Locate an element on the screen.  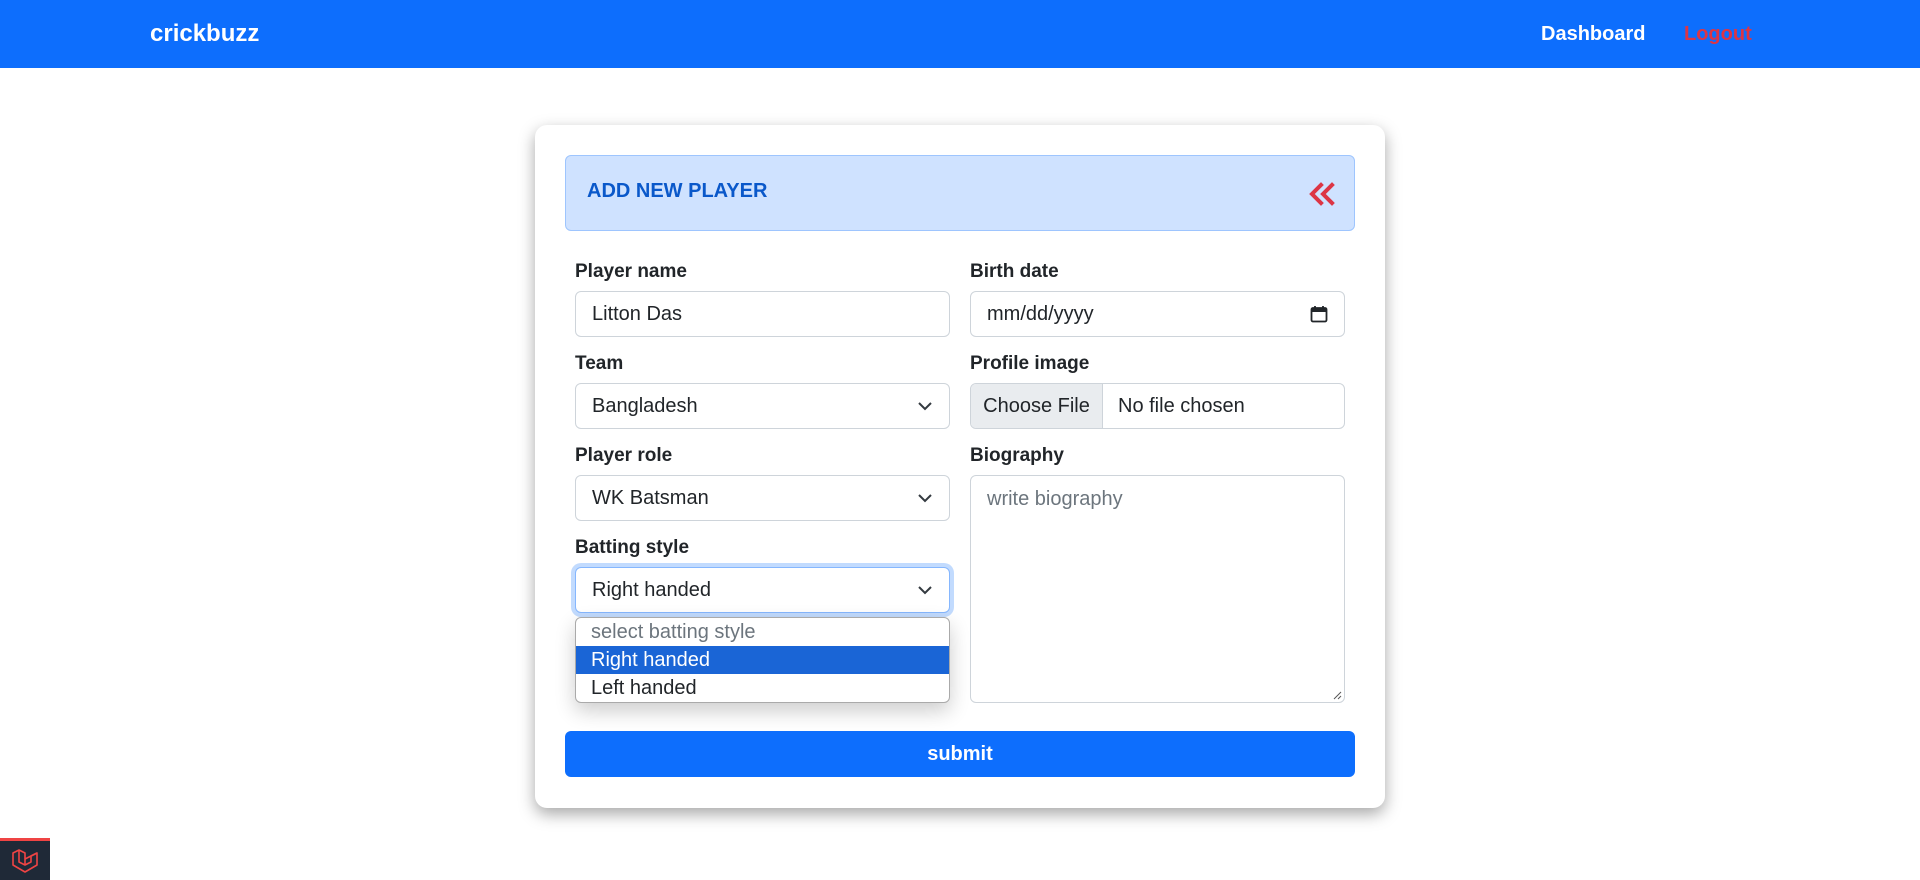
batting-style-value: Right handed is located at coordinates (651, 589).